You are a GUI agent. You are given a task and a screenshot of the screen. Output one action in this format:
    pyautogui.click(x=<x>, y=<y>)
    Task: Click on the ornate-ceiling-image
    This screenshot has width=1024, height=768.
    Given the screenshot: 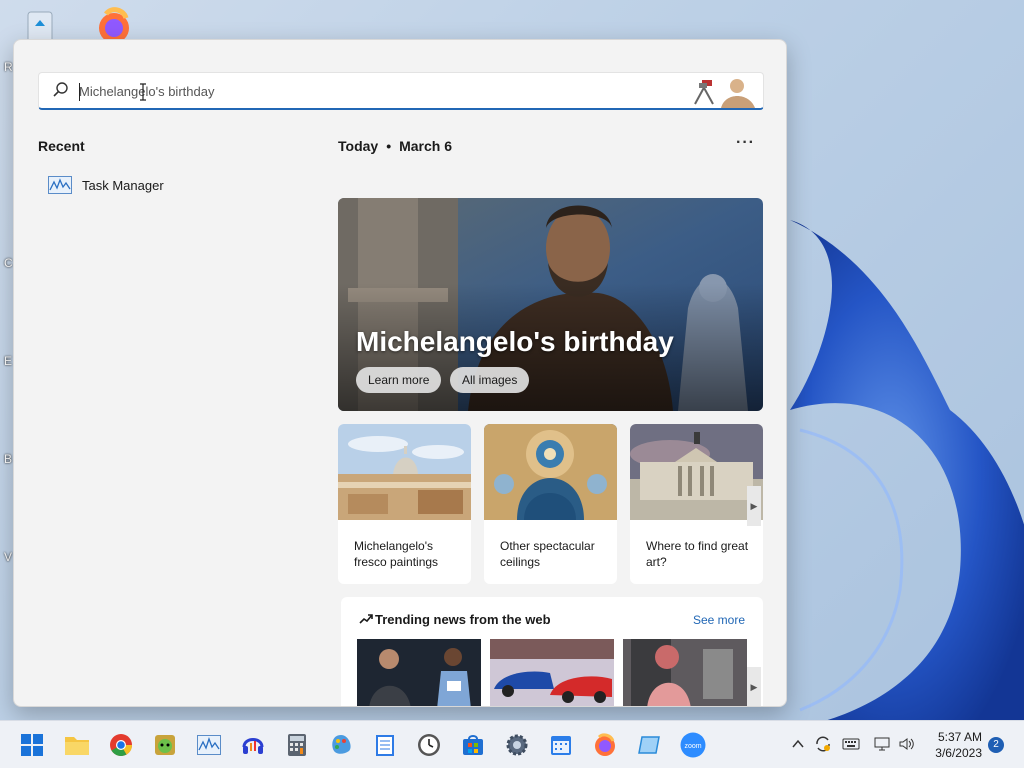 What is the action you would take?
    pyautogui.click(x=550, y=472)
    